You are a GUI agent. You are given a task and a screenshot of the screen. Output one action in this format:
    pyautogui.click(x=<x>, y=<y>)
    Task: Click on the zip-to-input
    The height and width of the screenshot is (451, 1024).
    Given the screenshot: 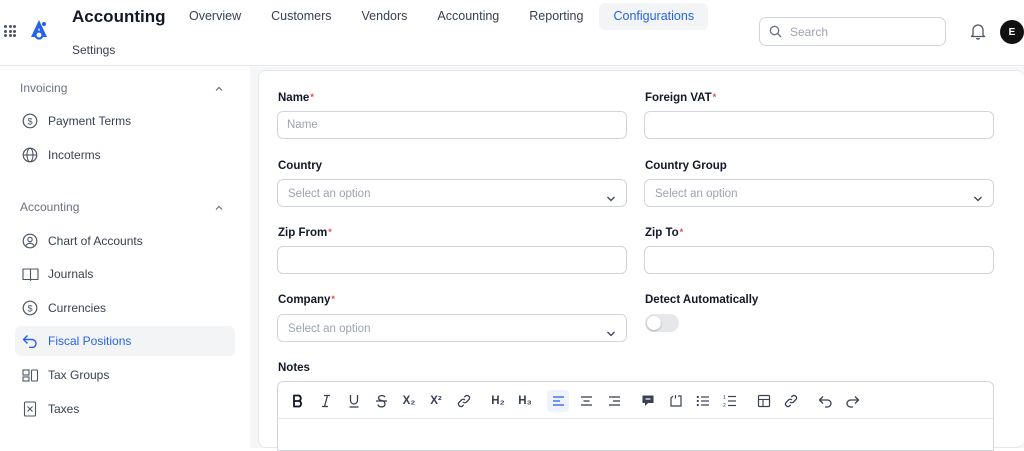 What is the action you would take?
    pyautogui.click(x=819, y=260)
    